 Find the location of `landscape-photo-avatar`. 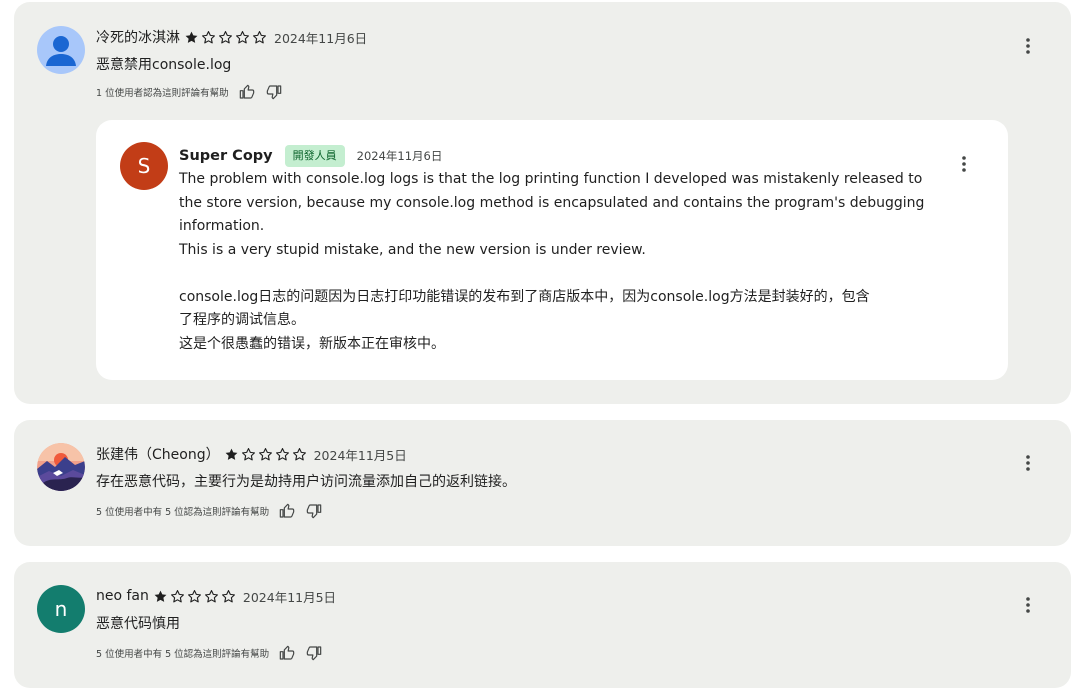

landscape-photo-avatar is located at coordinates (61, 467).